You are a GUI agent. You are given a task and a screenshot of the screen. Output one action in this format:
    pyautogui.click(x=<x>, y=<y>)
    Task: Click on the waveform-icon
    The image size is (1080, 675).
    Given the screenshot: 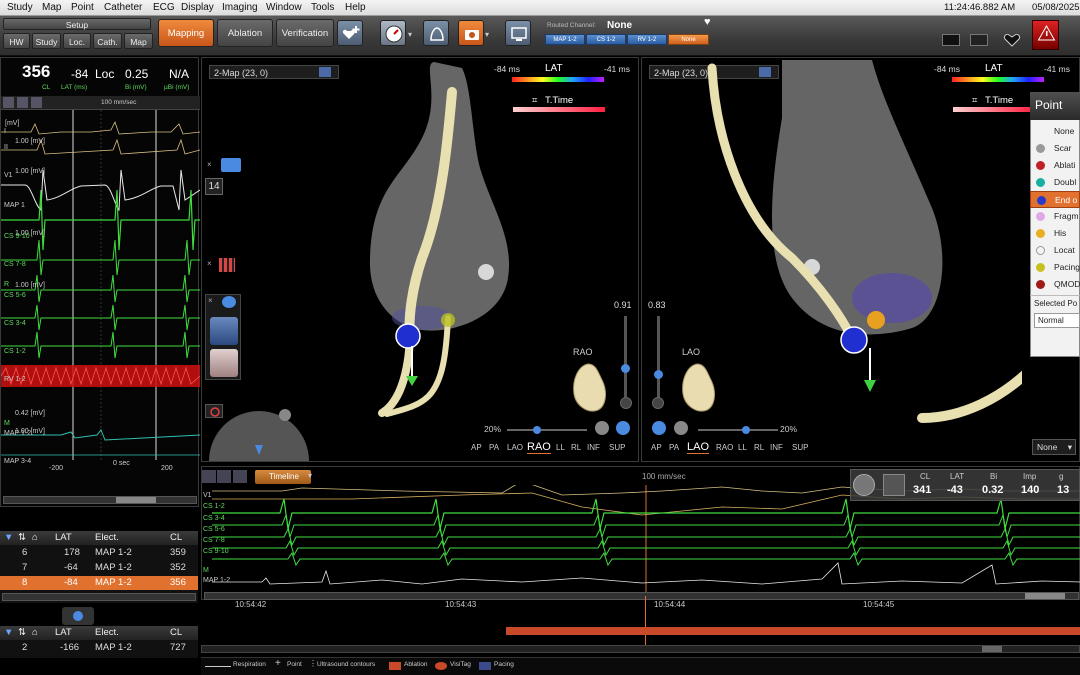 What is the action you would take?
    pyautogui.click(x=8, y=102)
    